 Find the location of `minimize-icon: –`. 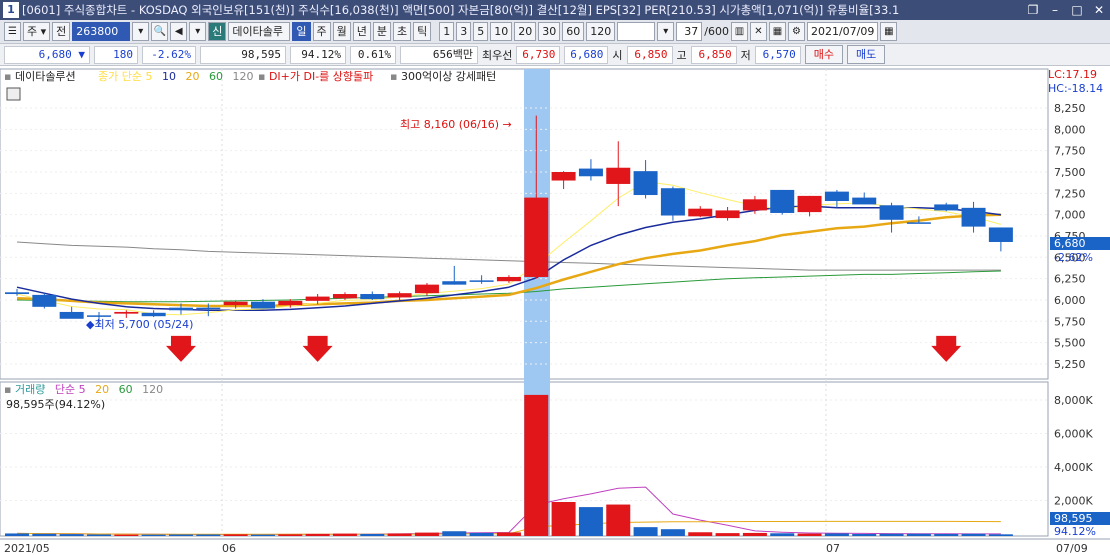

minimize-icon: – is located at coordinates (1055, 10).